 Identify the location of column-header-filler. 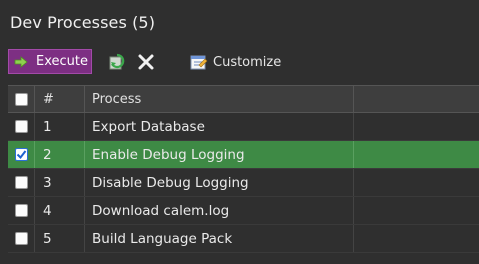
(416, 99).